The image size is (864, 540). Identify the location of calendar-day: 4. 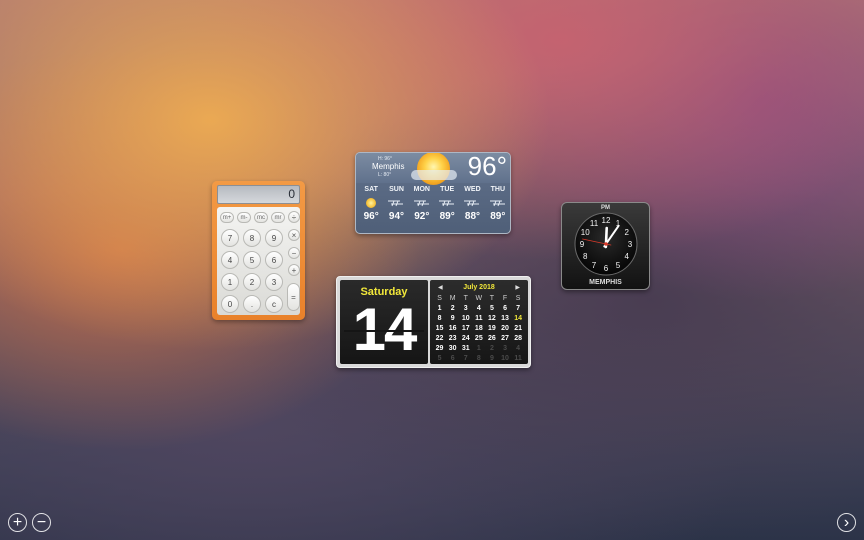
(518, 348).